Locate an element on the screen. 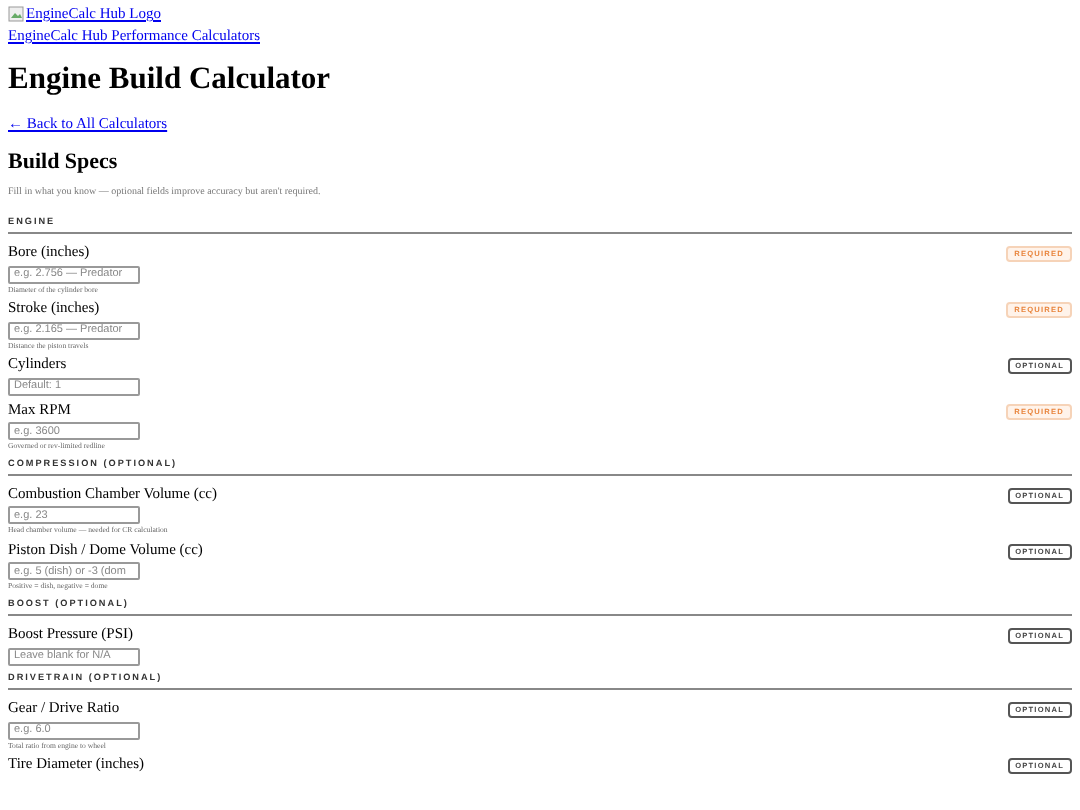 The height and width of the screenshot is (810, 1080). broken-image-icon is located at coordinates (16, 14).